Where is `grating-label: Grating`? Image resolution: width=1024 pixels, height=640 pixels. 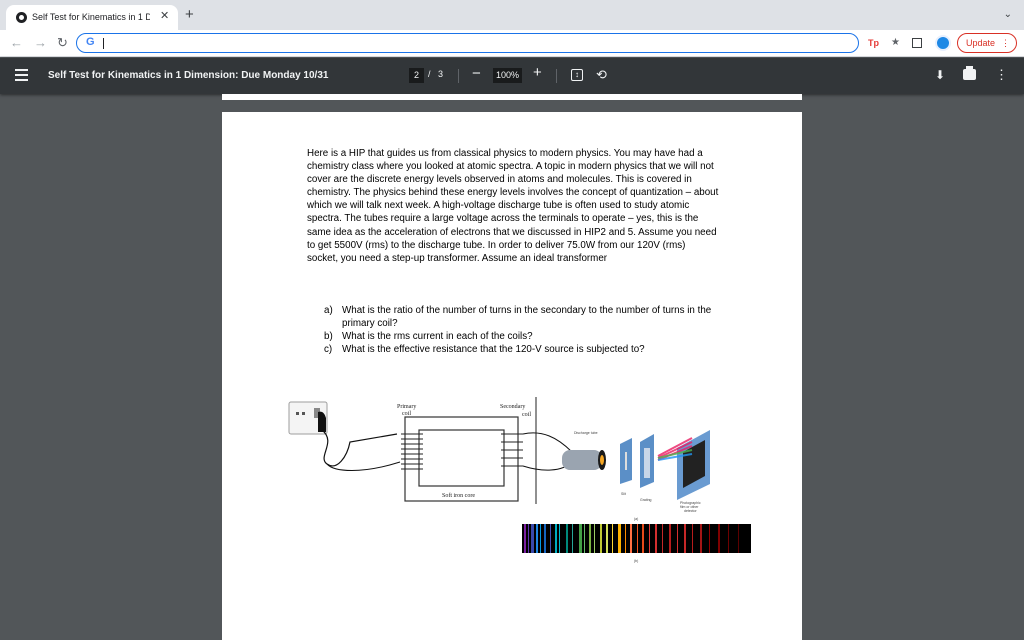 grating-label: Grating is located at coordinates (646, 500).